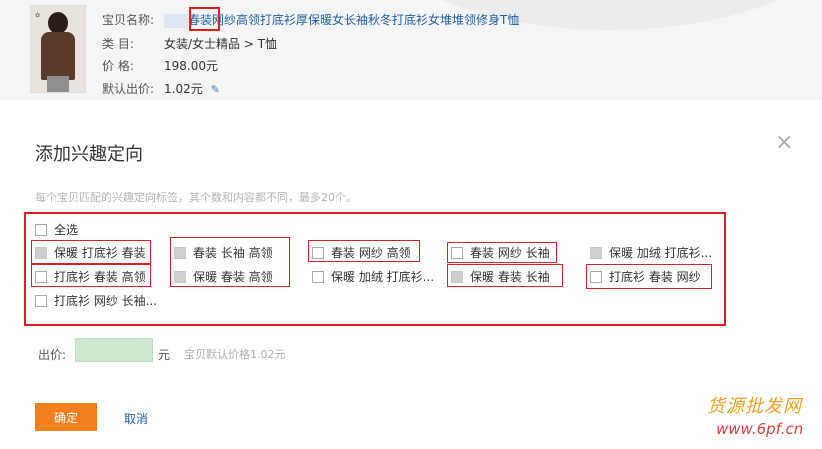  Describe the element at coordinates (66, 230) in the screenshot. I see `select-all-label: 全选` at that location.